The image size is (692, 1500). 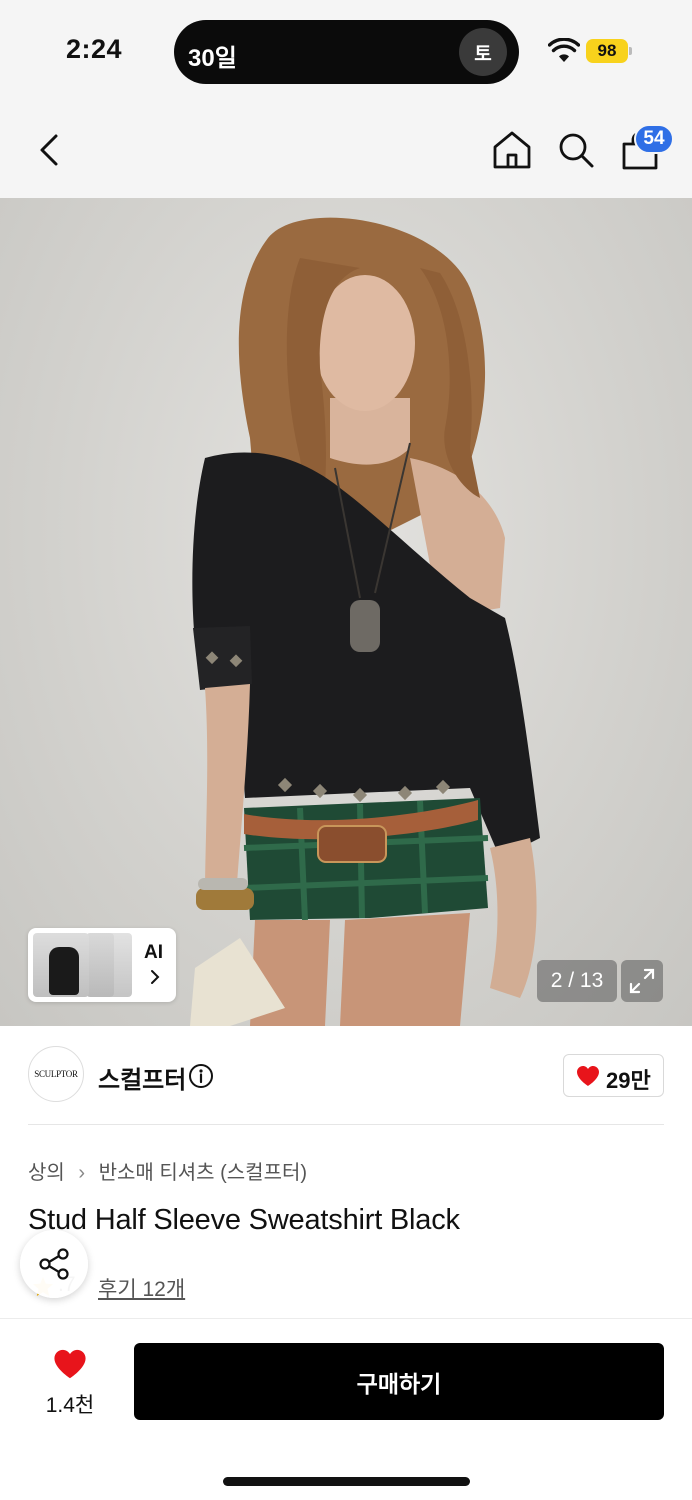 I want to click on breadcrumb: 상의 › 반소매 티셔츠 (스컬프터), so click(x=167, y=1170).